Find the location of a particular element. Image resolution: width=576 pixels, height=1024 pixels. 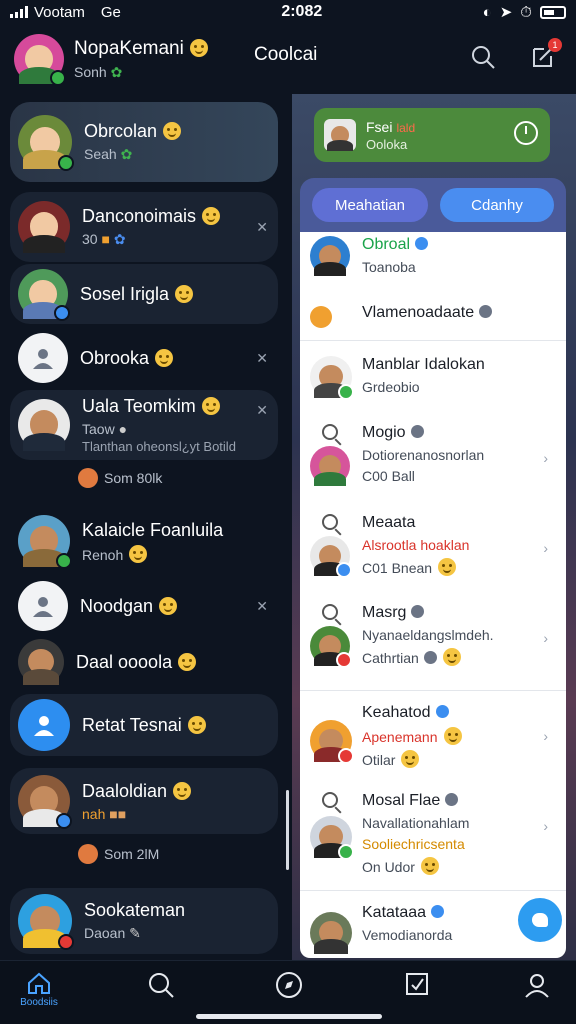

chat-item: Daaloldian nah ■■ is located at coordinates (144, 801).